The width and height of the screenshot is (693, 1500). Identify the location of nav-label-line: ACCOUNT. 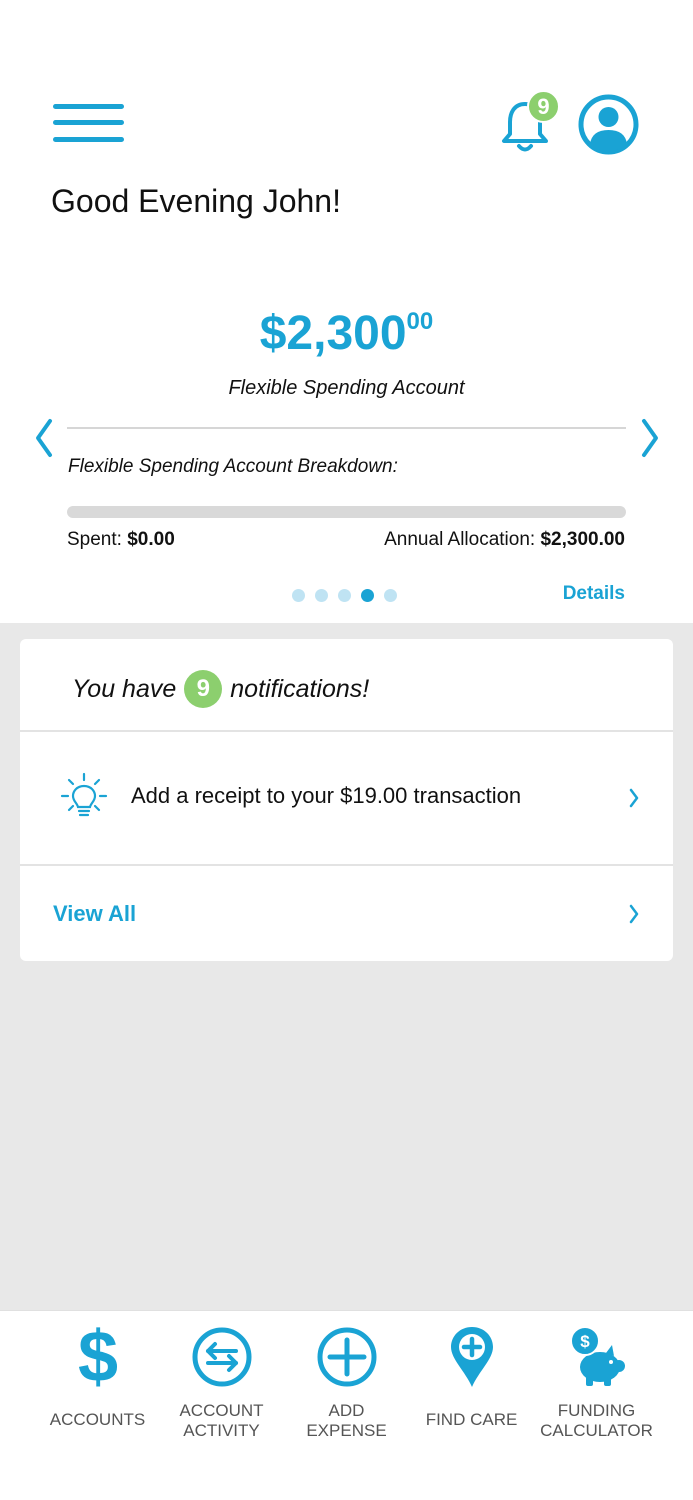
(221, 1410).